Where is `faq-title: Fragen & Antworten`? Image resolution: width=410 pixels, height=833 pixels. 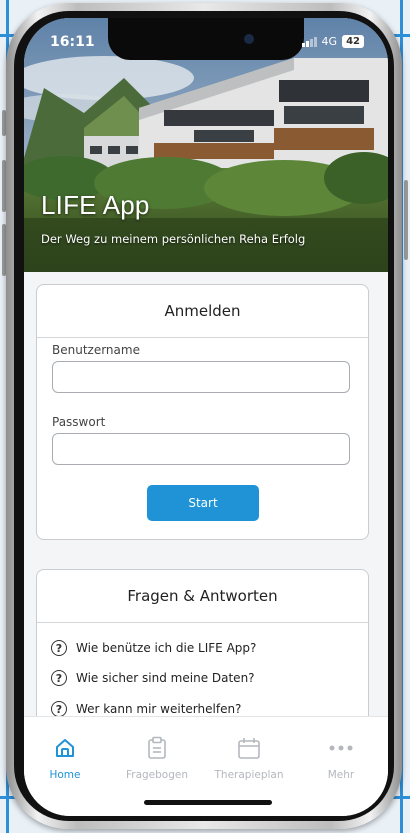 faq-title: Fragen & Antworten is located at coordinates (202, 596).